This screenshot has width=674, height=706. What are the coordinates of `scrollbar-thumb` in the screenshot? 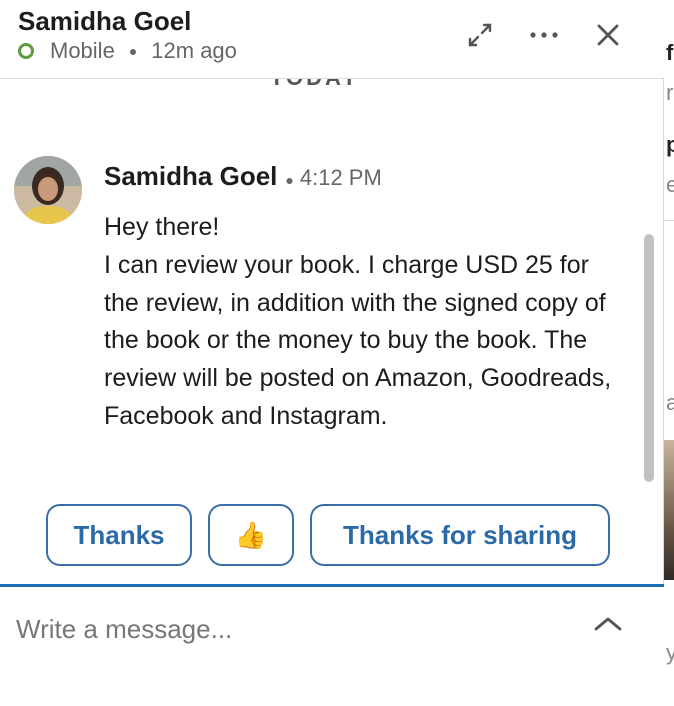 It's located at (649, 358).